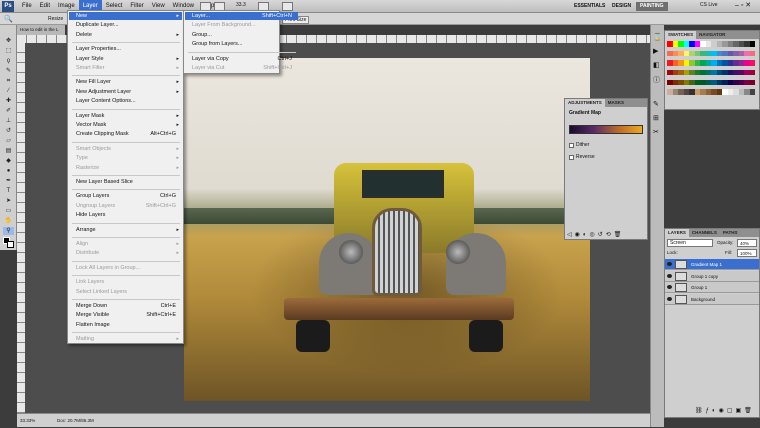 The width and height of the screenshot is (760, 428). I want to click on menu-item-new-adjustment-layer: New Adjustment Layer ▸, so click(125, 92).